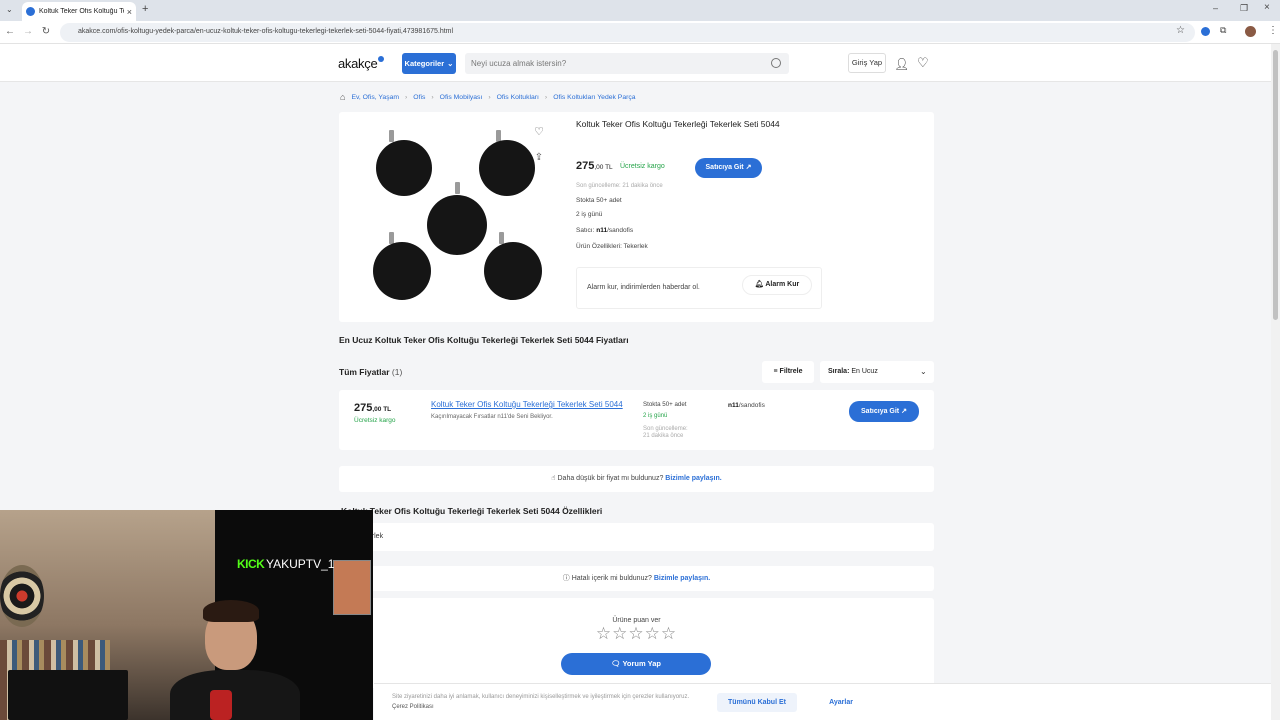  I want to click on filter-icon: ≡, so click(775, 371).